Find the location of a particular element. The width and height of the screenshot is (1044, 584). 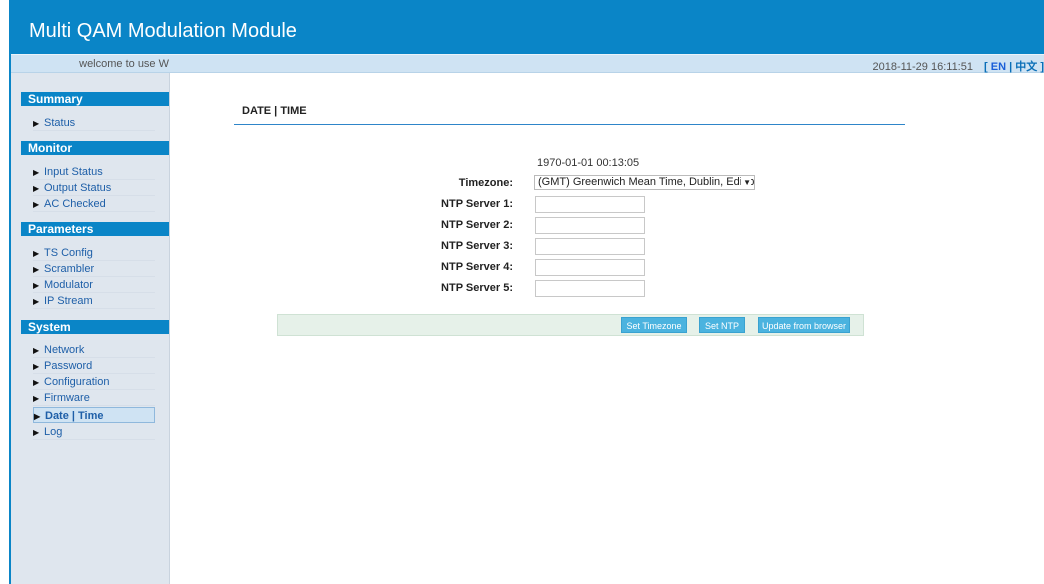

page-title: DATE | TIME is located at coordinates (274, 111).